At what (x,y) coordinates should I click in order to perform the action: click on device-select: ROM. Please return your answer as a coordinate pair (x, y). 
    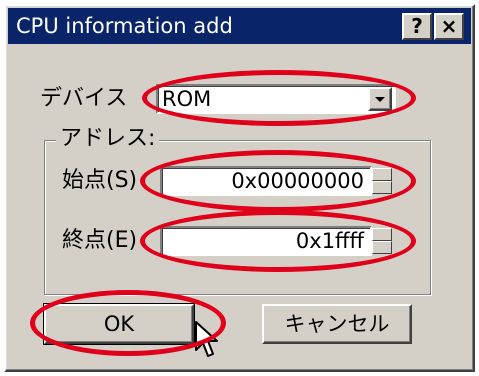
    Looking at the image, I should click on (276, 99).